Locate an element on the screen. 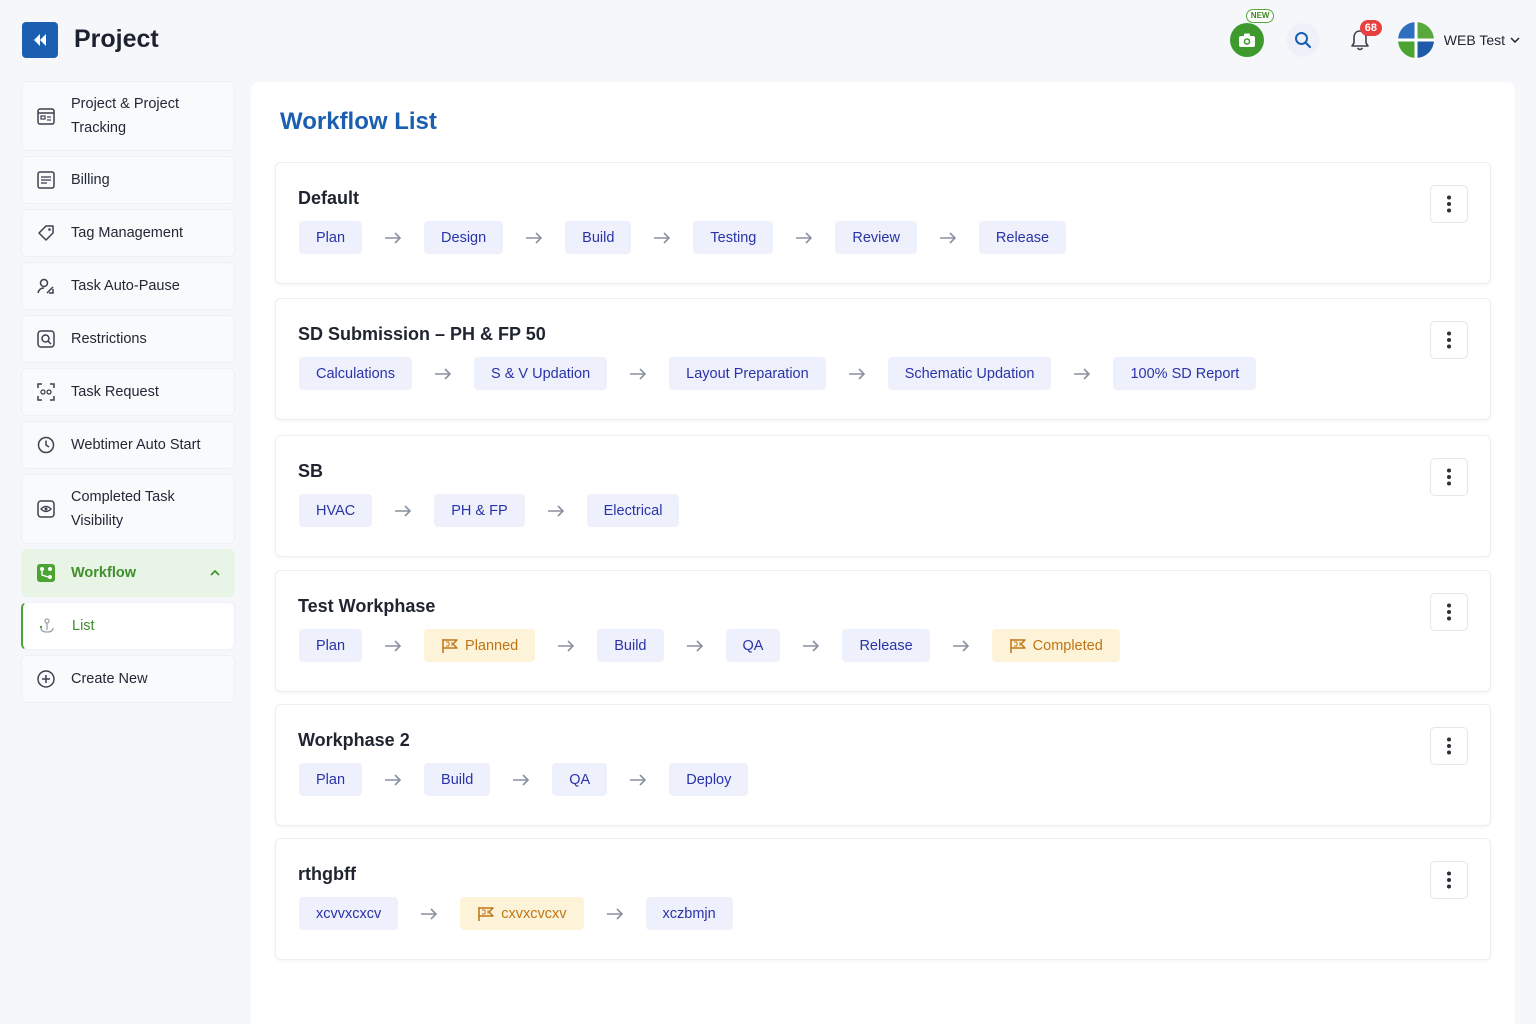  sidebar-item-list: List is located at coordinates (128, 626).